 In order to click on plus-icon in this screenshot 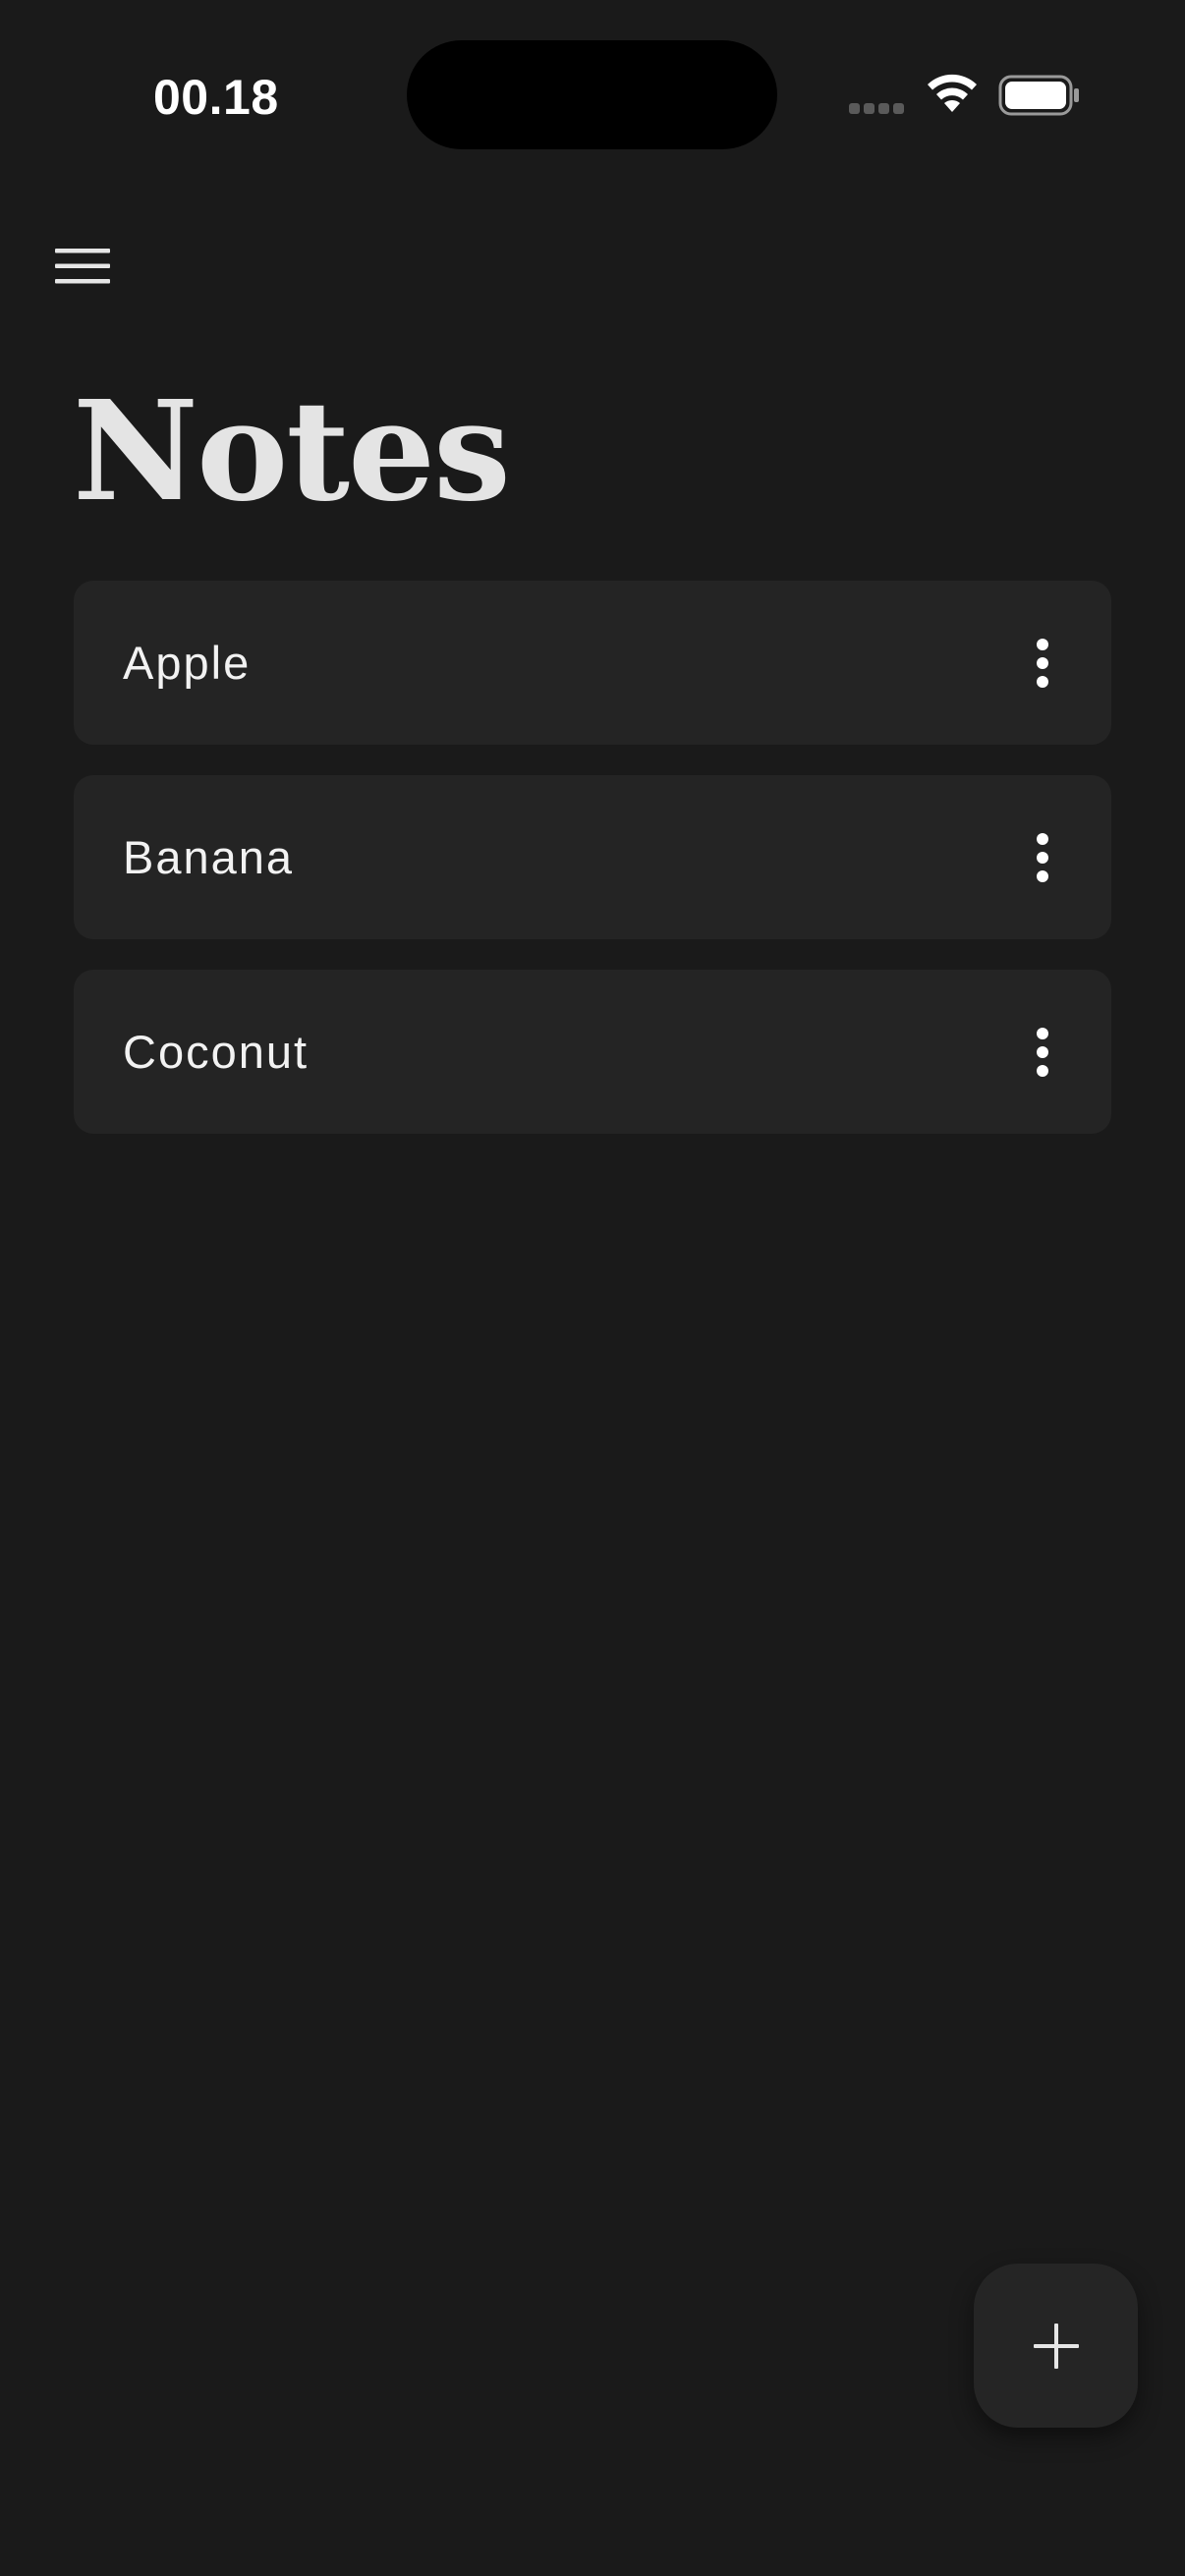, I will do `click(1056, 2346)`.